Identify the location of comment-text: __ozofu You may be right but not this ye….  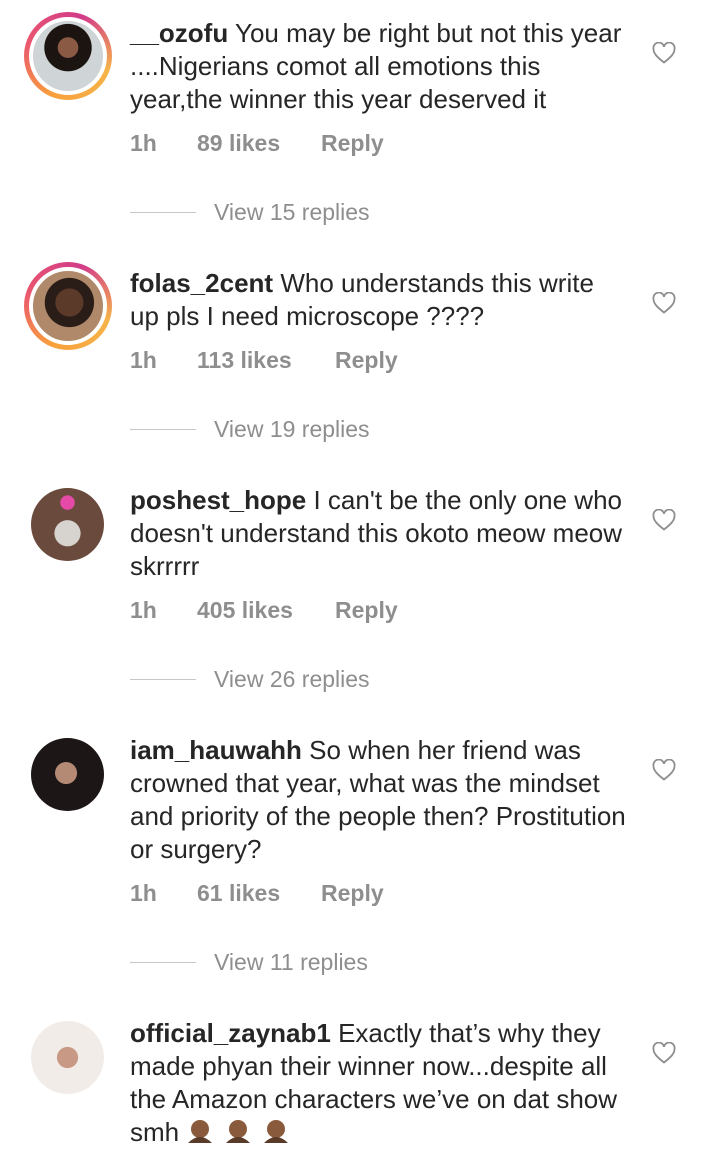
(380, 66).